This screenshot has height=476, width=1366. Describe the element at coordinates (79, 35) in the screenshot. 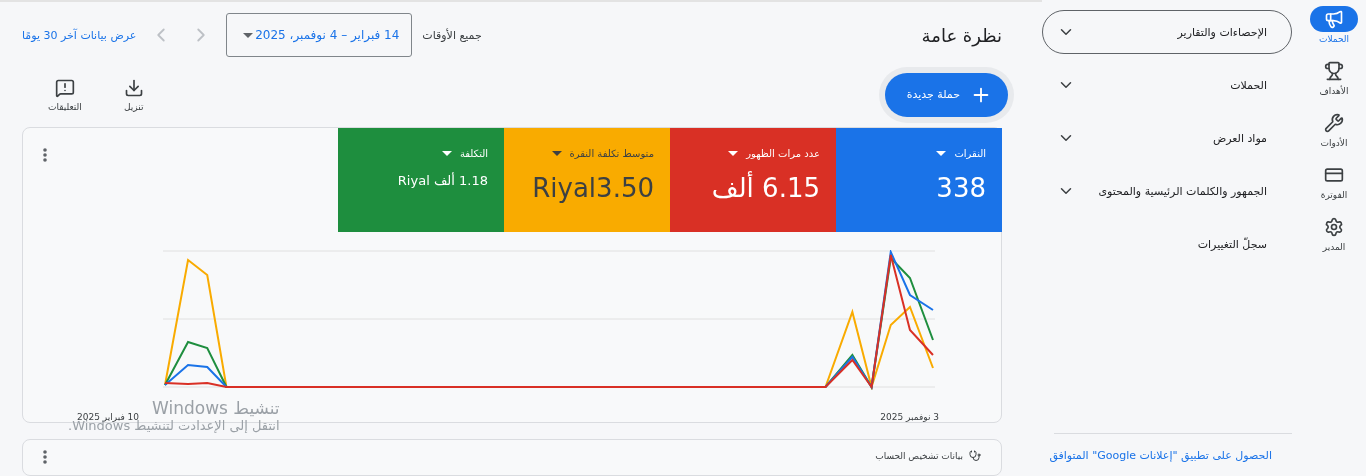

I see `last-30-days-link: عرض بيانات آخر 30 يومًا` at that location.